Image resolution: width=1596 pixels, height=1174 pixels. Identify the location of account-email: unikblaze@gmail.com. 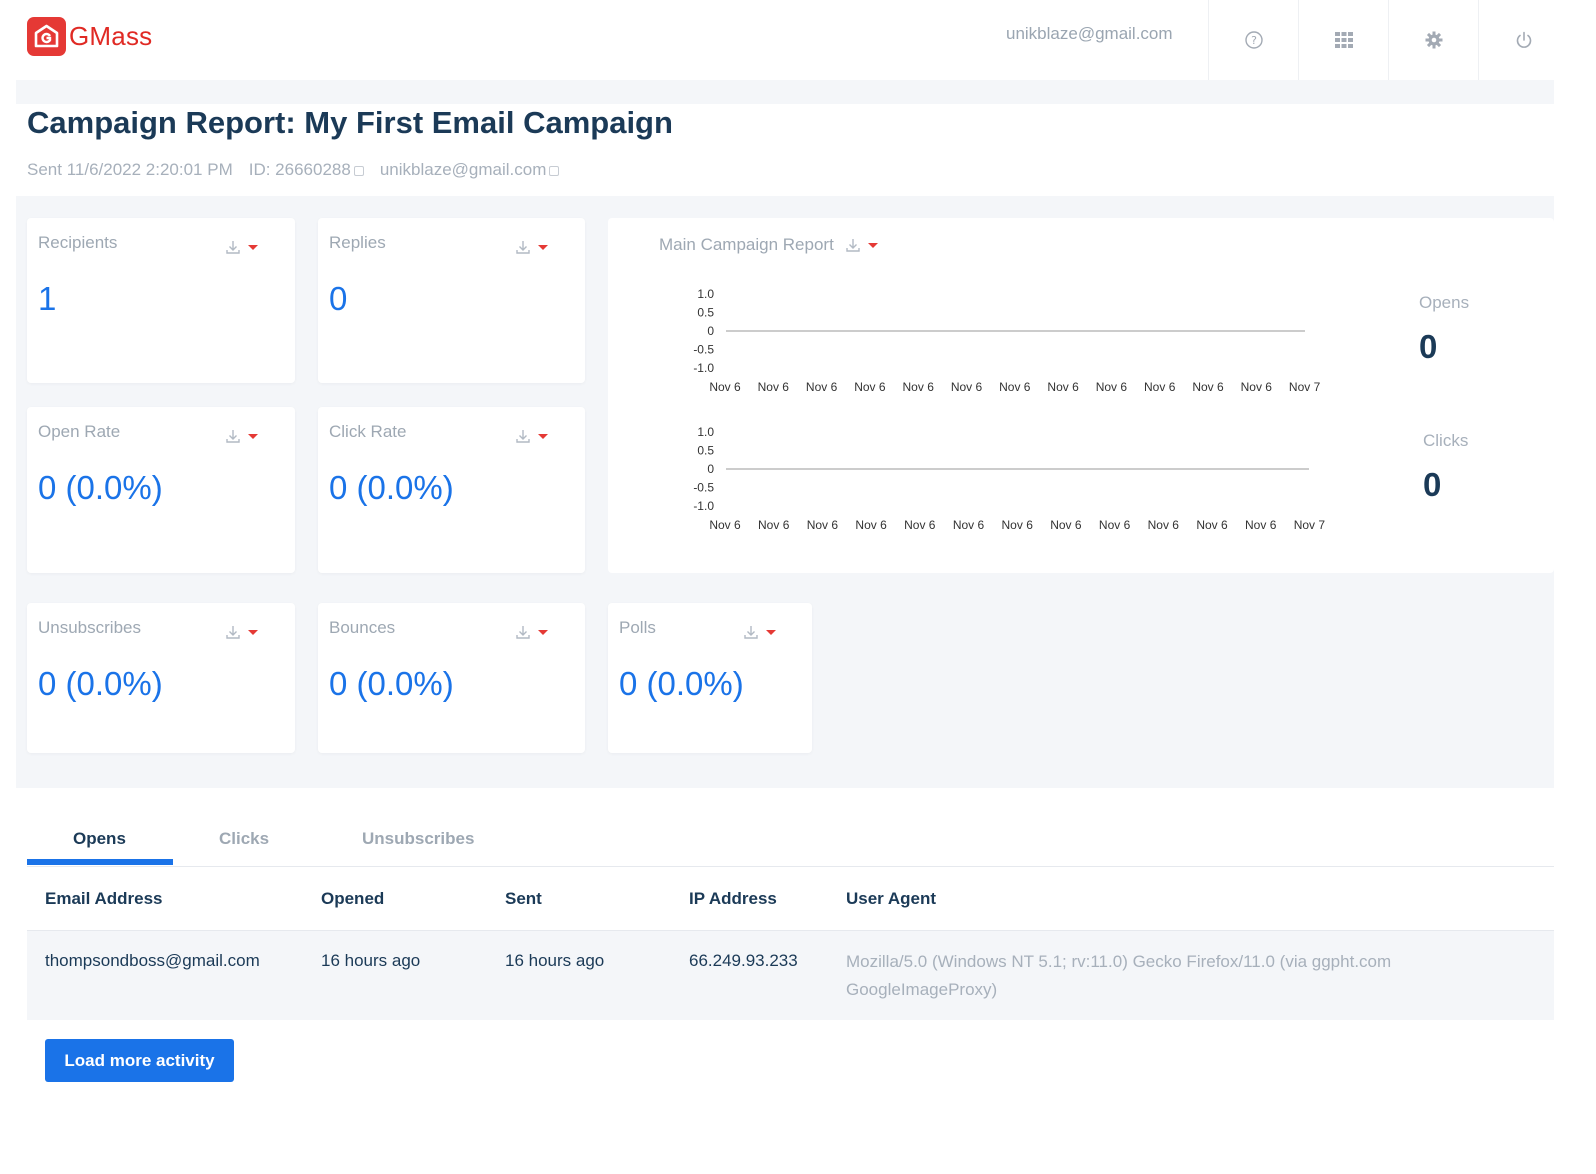
(1089, 34).